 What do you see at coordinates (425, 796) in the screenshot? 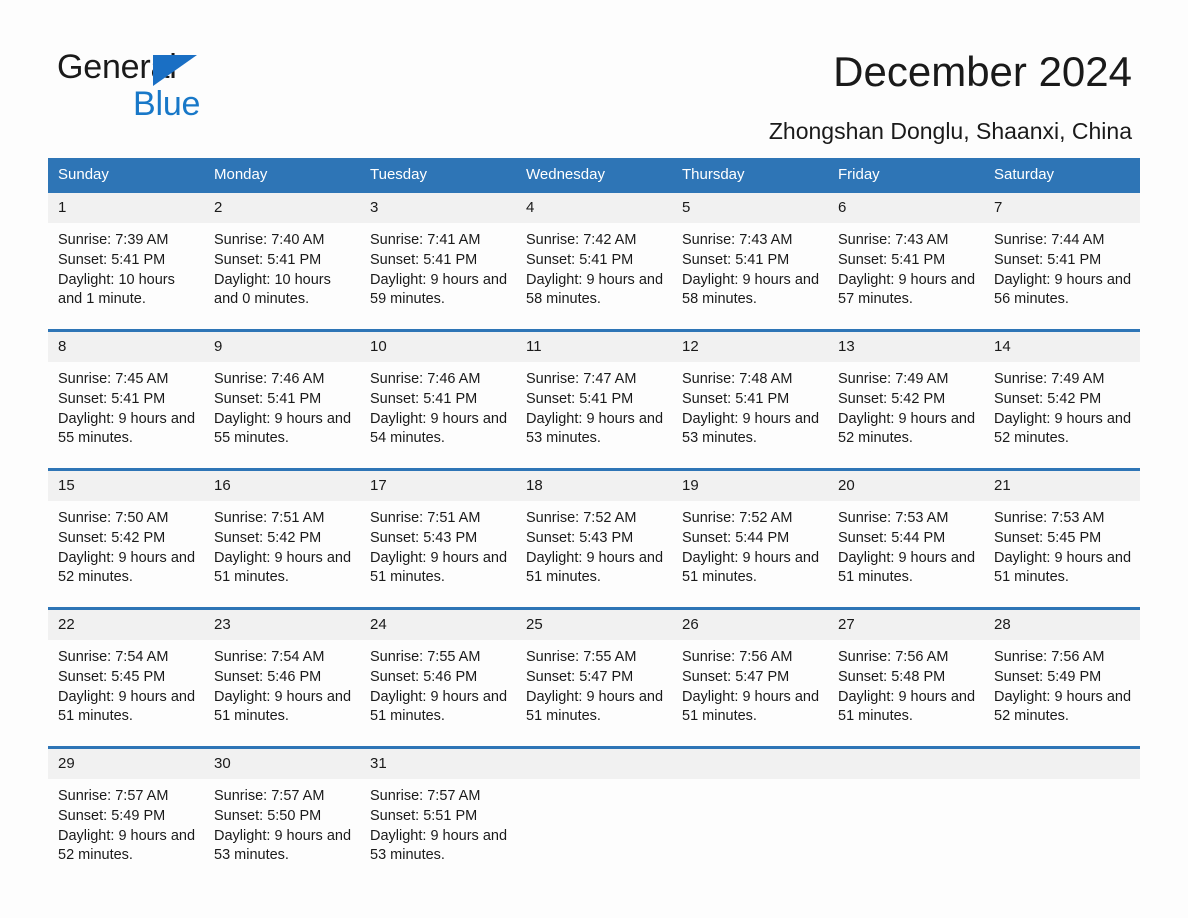
I see `sunrise-text: Sunrise: 7:57 AM` at bounding box center [425, 796].